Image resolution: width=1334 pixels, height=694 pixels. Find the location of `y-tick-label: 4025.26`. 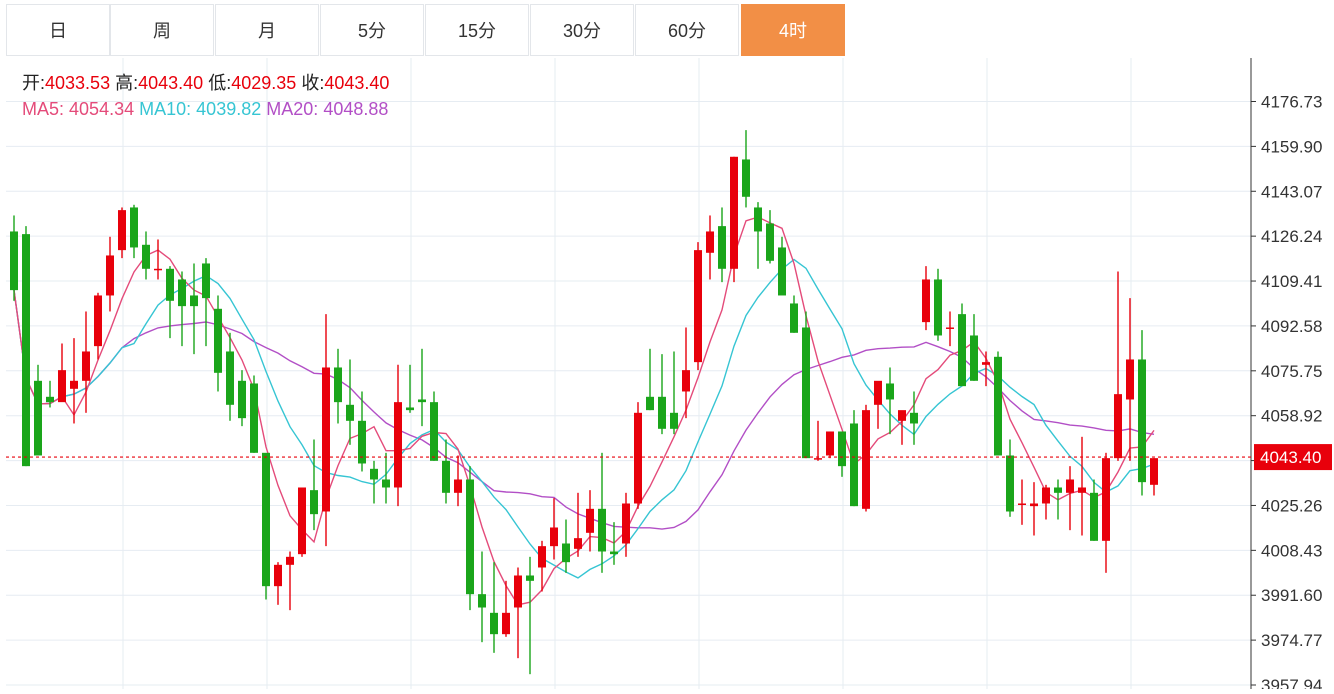

y-tick-label: 4025.26 is located at coordinates (1291, 505).